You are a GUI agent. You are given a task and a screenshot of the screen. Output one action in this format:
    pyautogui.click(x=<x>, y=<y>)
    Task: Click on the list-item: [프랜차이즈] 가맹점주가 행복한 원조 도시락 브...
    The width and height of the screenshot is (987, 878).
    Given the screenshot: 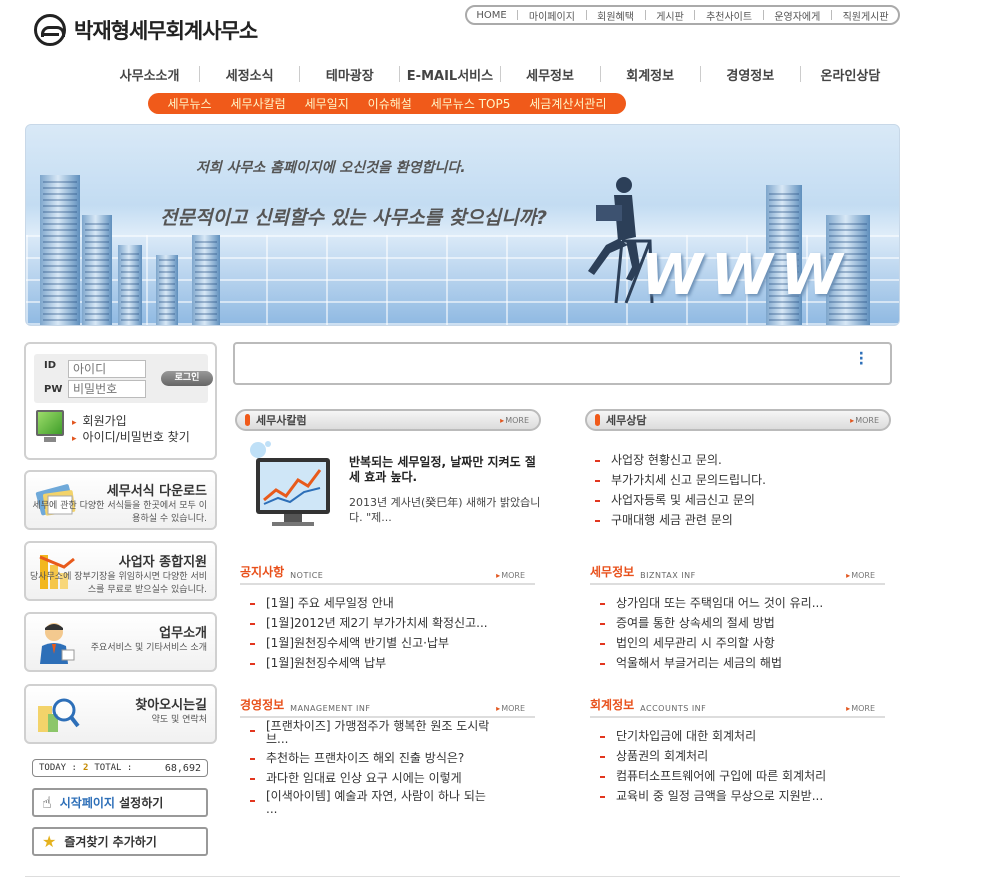 What is the action you would take?
    pyautogui.click(x=370, y=733)
    